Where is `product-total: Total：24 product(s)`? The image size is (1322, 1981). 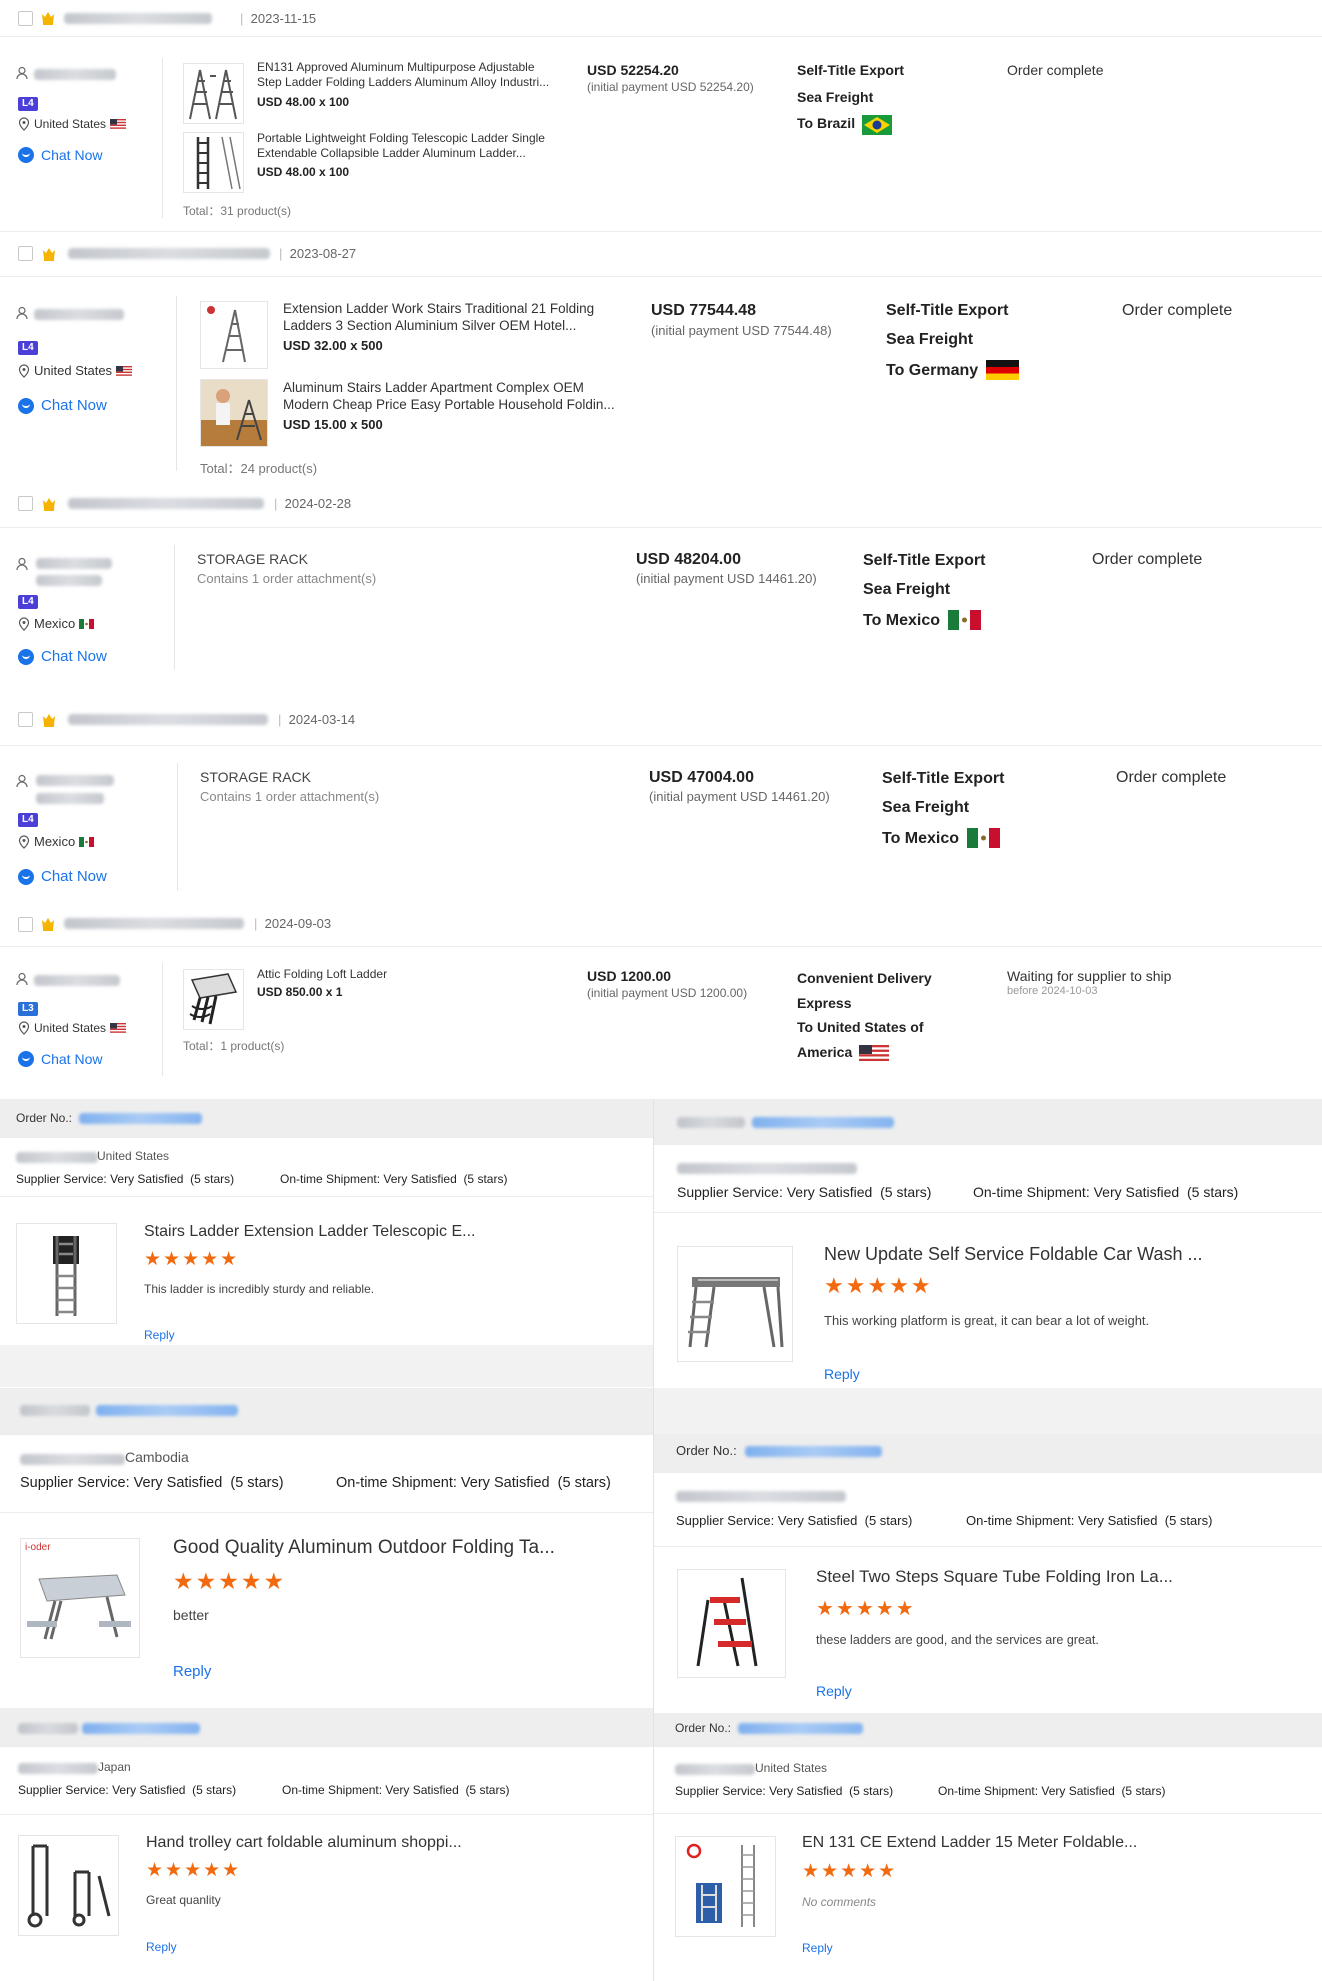 product-total: Total：24 product(s) is located at coordinates (259, 468).